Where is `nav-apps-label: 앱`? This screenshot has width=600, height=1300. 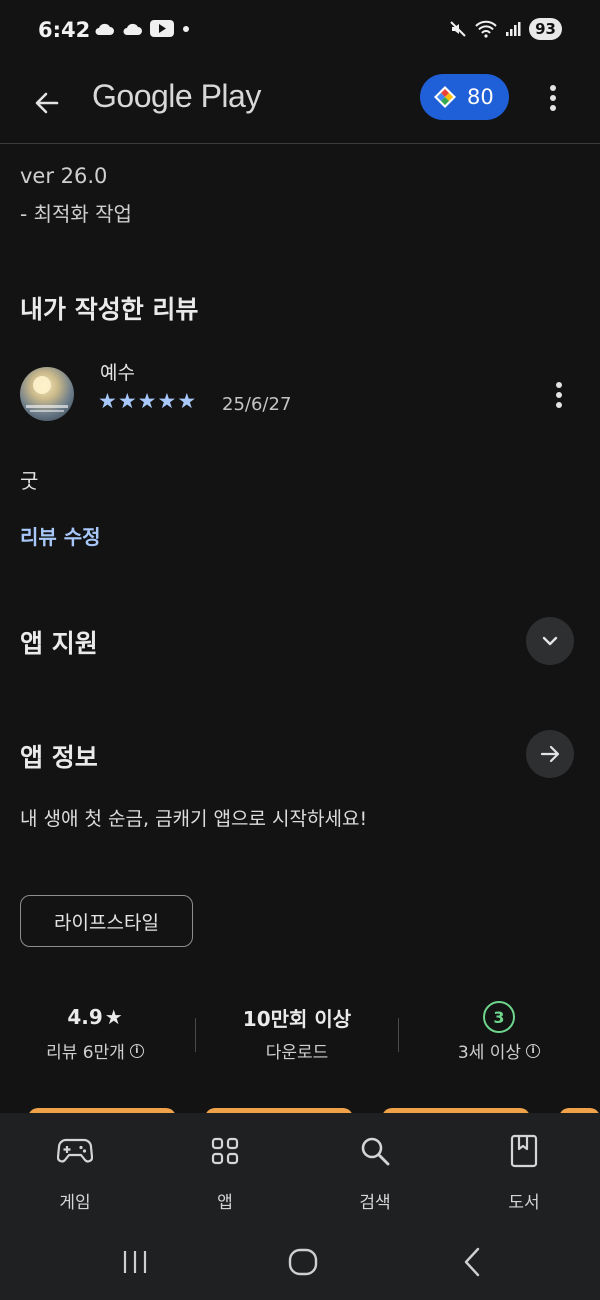 nav-apps-label: 앱 is located at coordinates (225, 1203).